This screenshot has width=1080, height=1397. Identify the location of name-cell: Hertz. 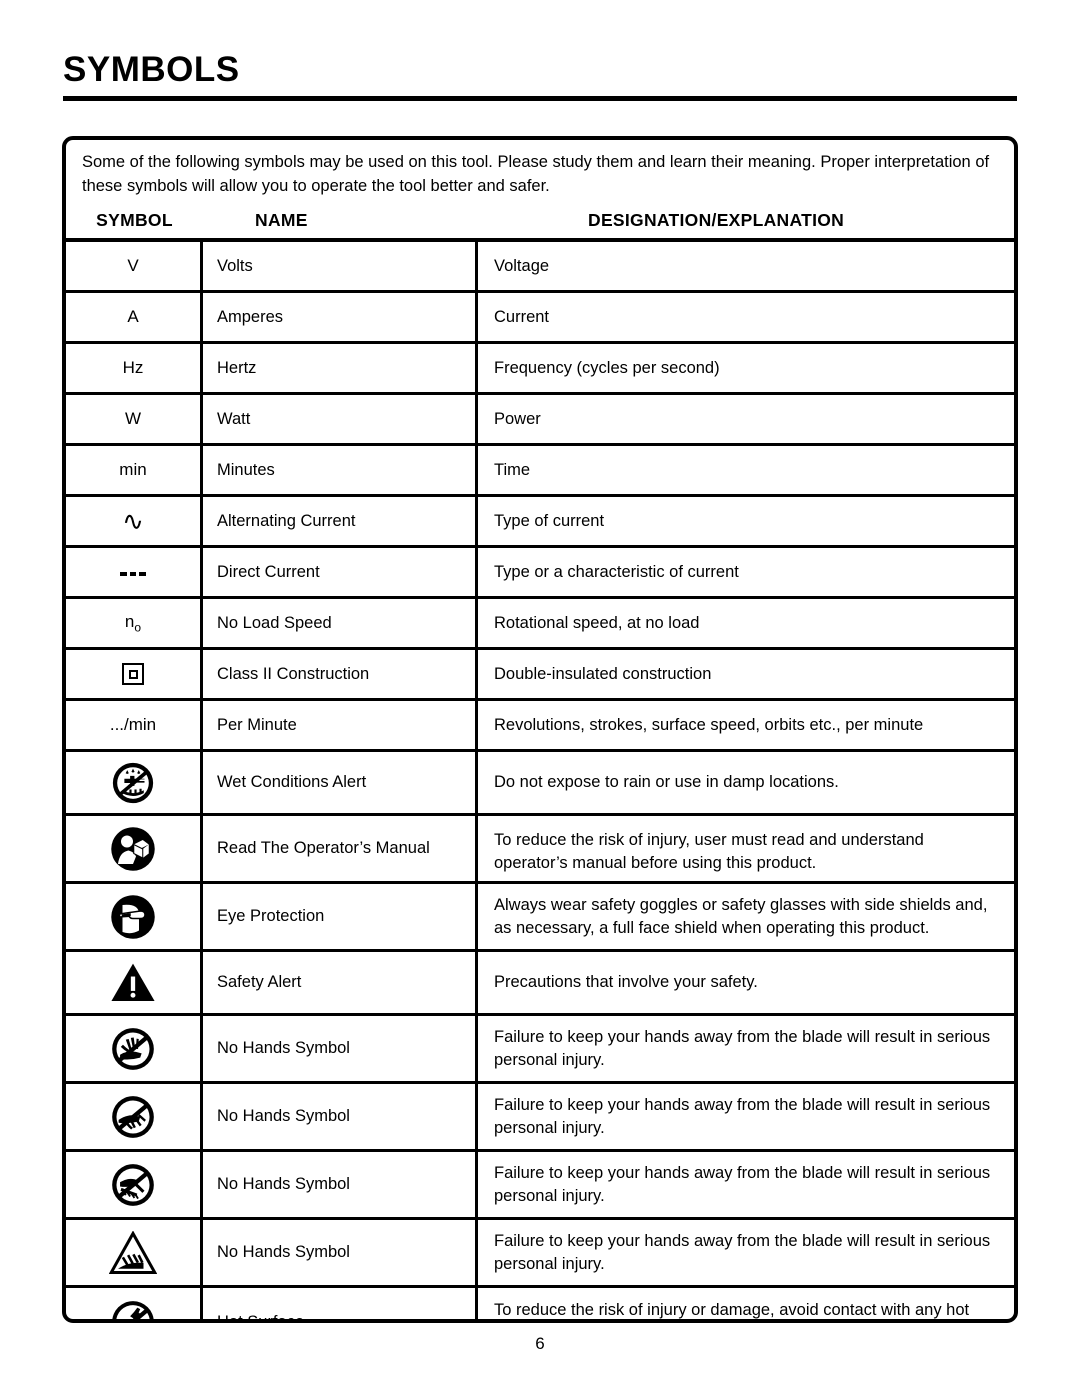
(340, 368).